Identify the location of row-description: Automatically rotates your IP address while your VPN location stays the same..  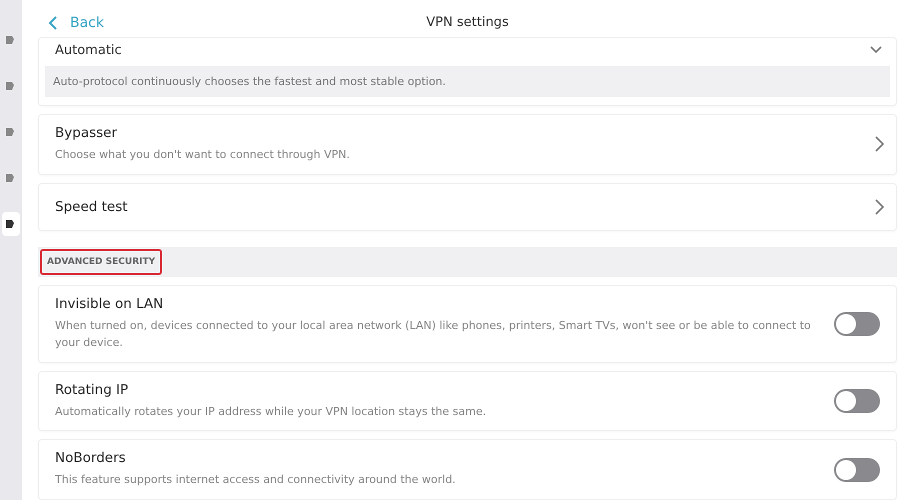
(270, 412).